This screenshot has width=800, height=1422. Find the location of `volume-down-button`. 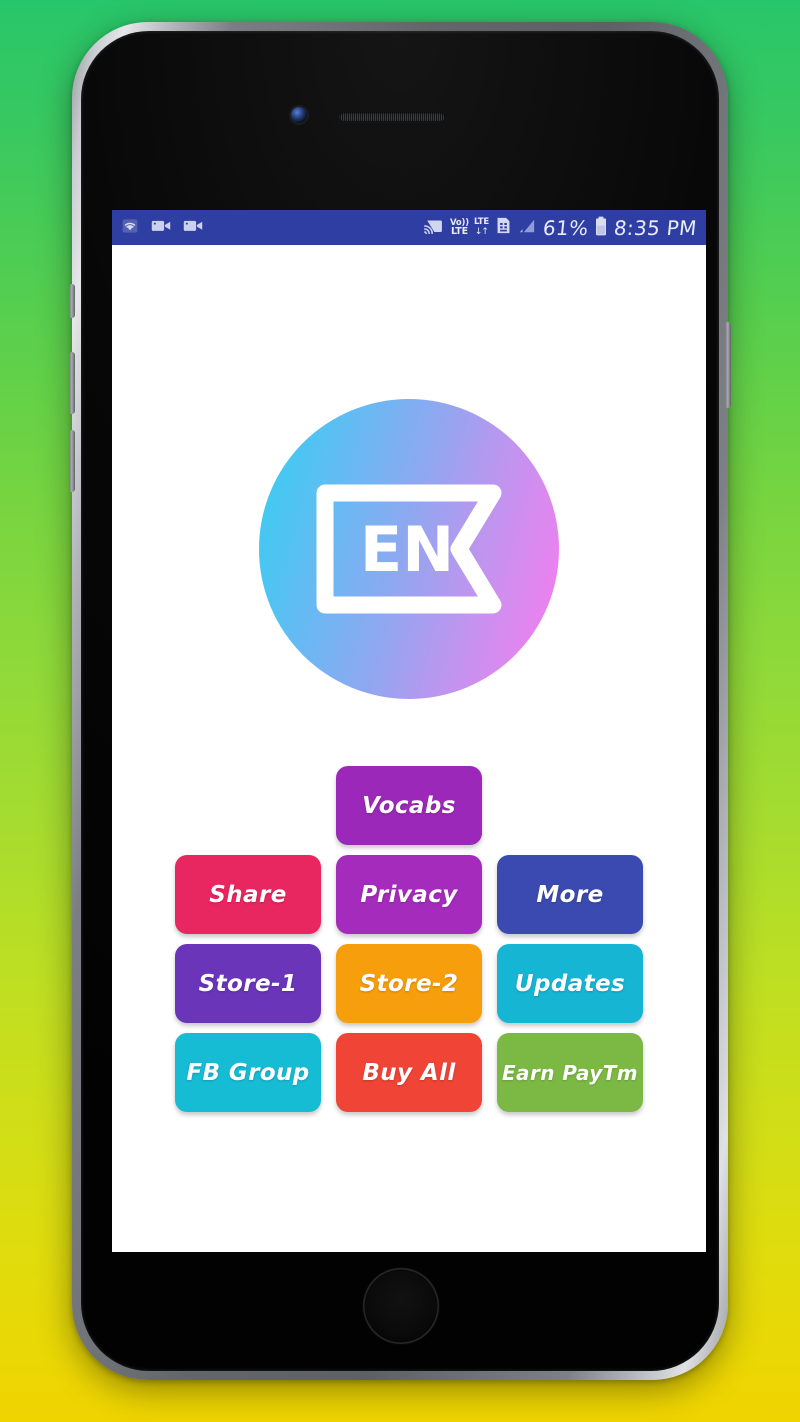

volume-down-button is located at coordinates (72, 461).